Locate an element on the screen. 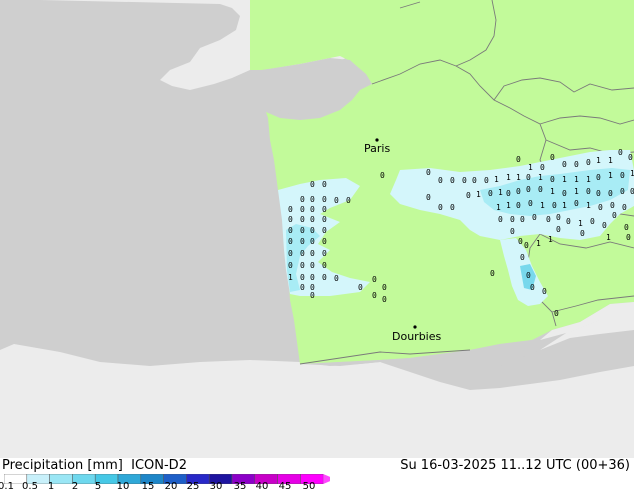 The image size is (634, 492). city-label-dourbies: Dourbies is located at coordinates (417, 336).